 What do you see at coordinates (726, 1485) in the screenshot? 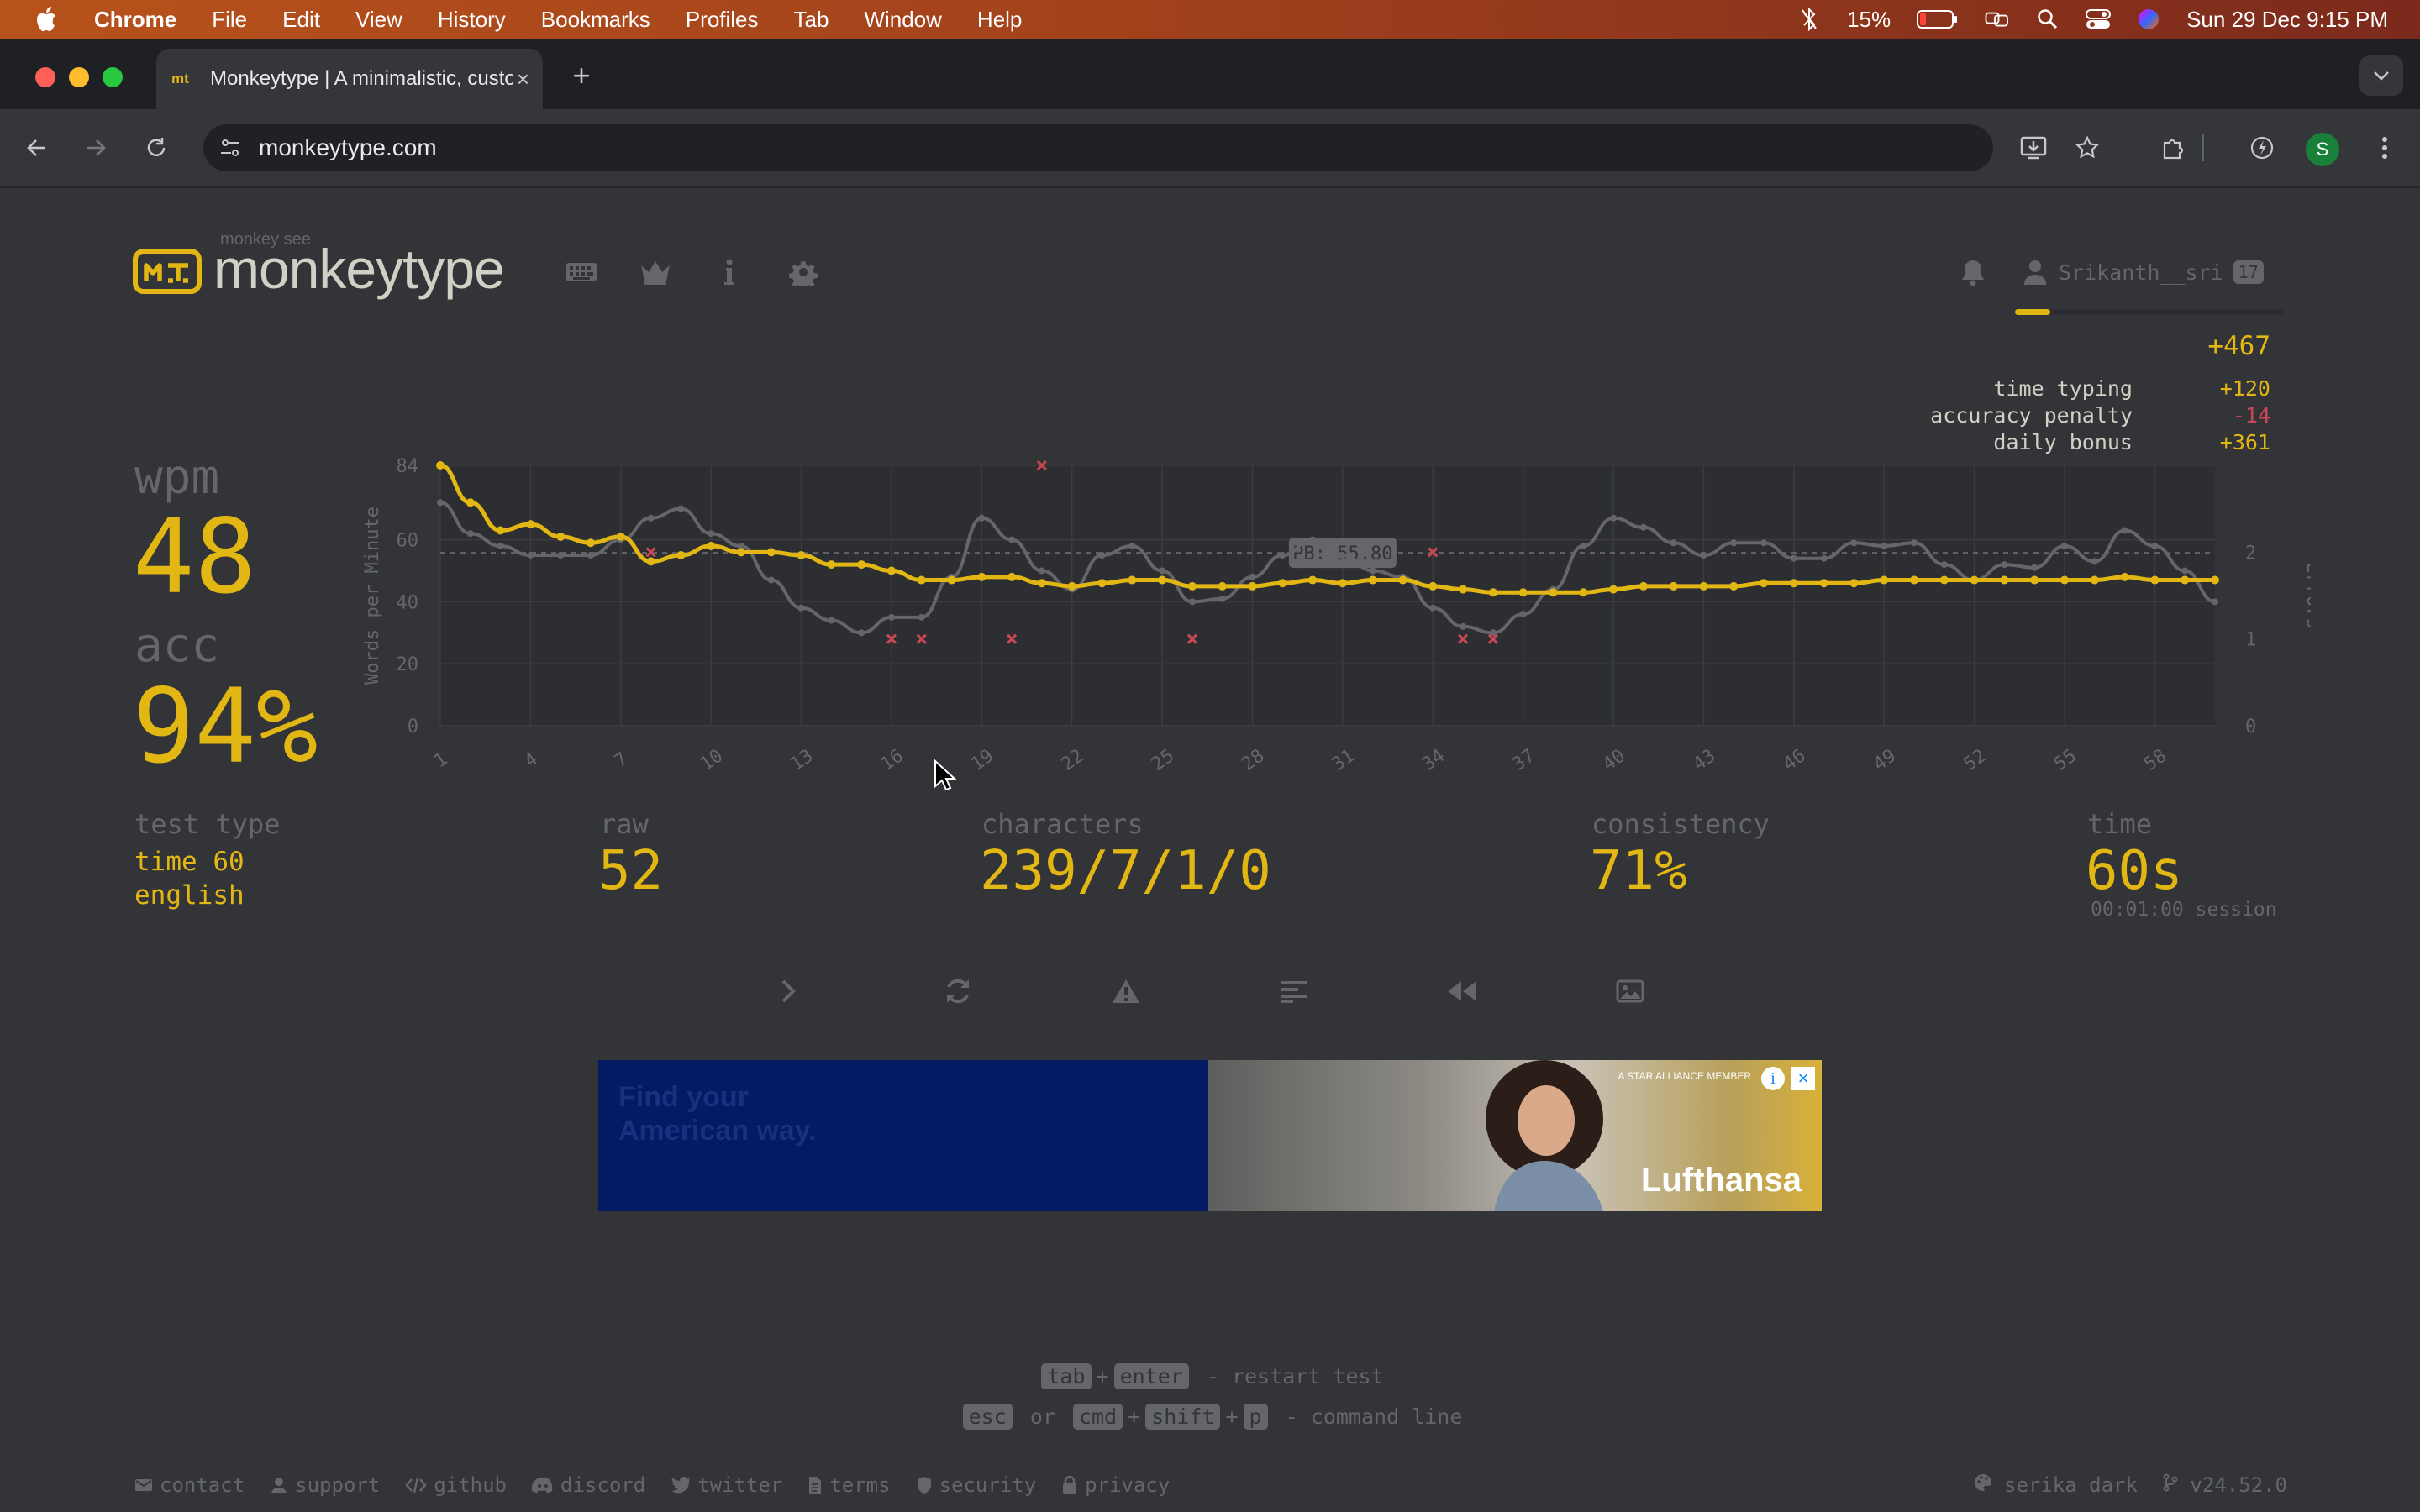
I see `footer-twitter: twitter` at bounding box center [726, 1485].